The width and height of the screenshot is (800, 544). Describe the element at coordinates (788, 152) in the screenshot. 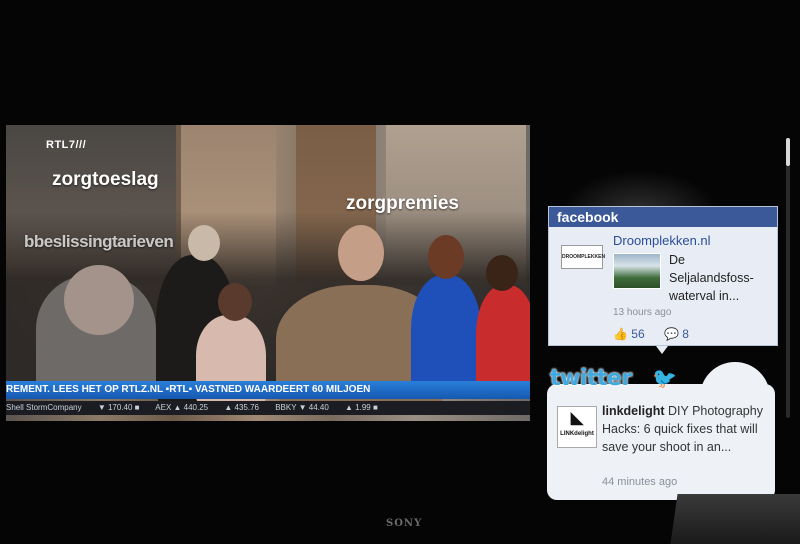

I see `scrollbar-thumb` at that location.